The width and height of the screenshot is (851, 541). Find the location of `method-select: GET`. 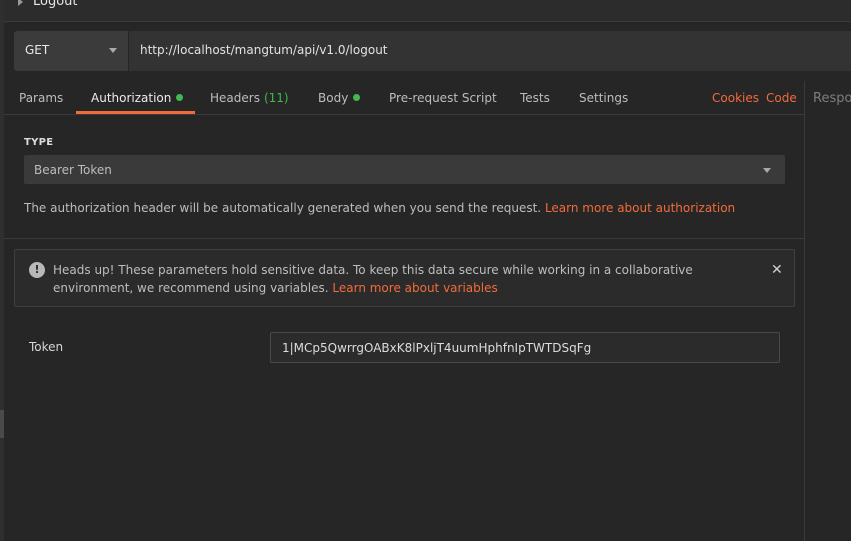

method-select: GET is located at coordinates (71, 51).